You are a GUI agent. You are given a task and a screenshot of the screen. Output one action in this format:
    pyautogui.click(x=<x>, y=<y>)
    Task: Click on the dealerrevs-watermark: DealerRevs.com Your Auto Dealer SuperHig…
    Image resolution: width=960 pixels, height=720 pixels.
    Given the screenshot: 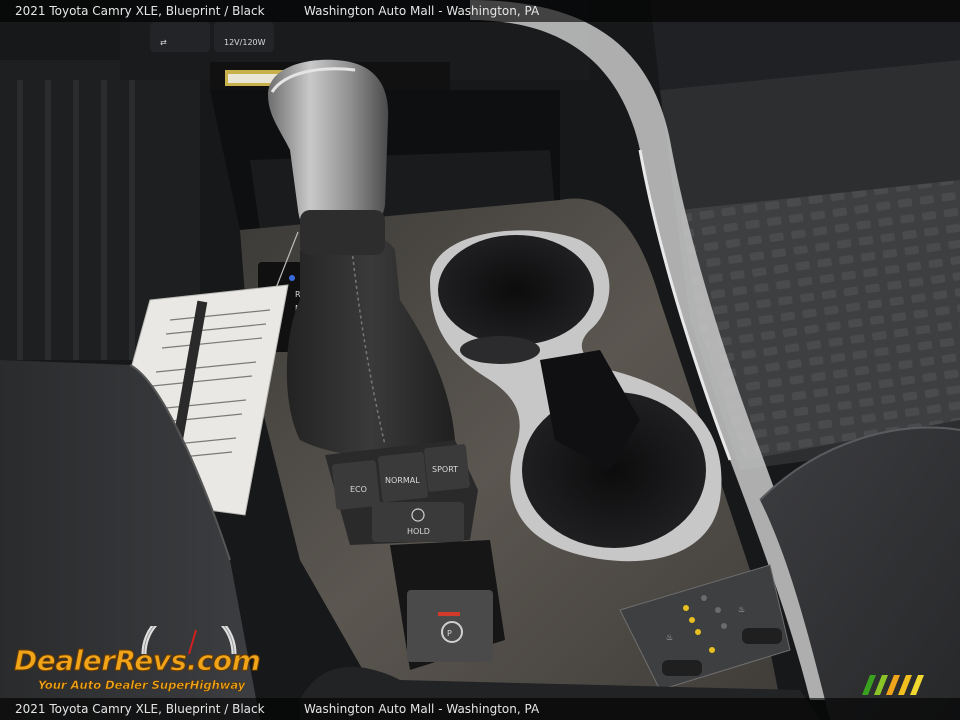 What is the action you would take?
    pyautogui.click(x=139, y=661)
    